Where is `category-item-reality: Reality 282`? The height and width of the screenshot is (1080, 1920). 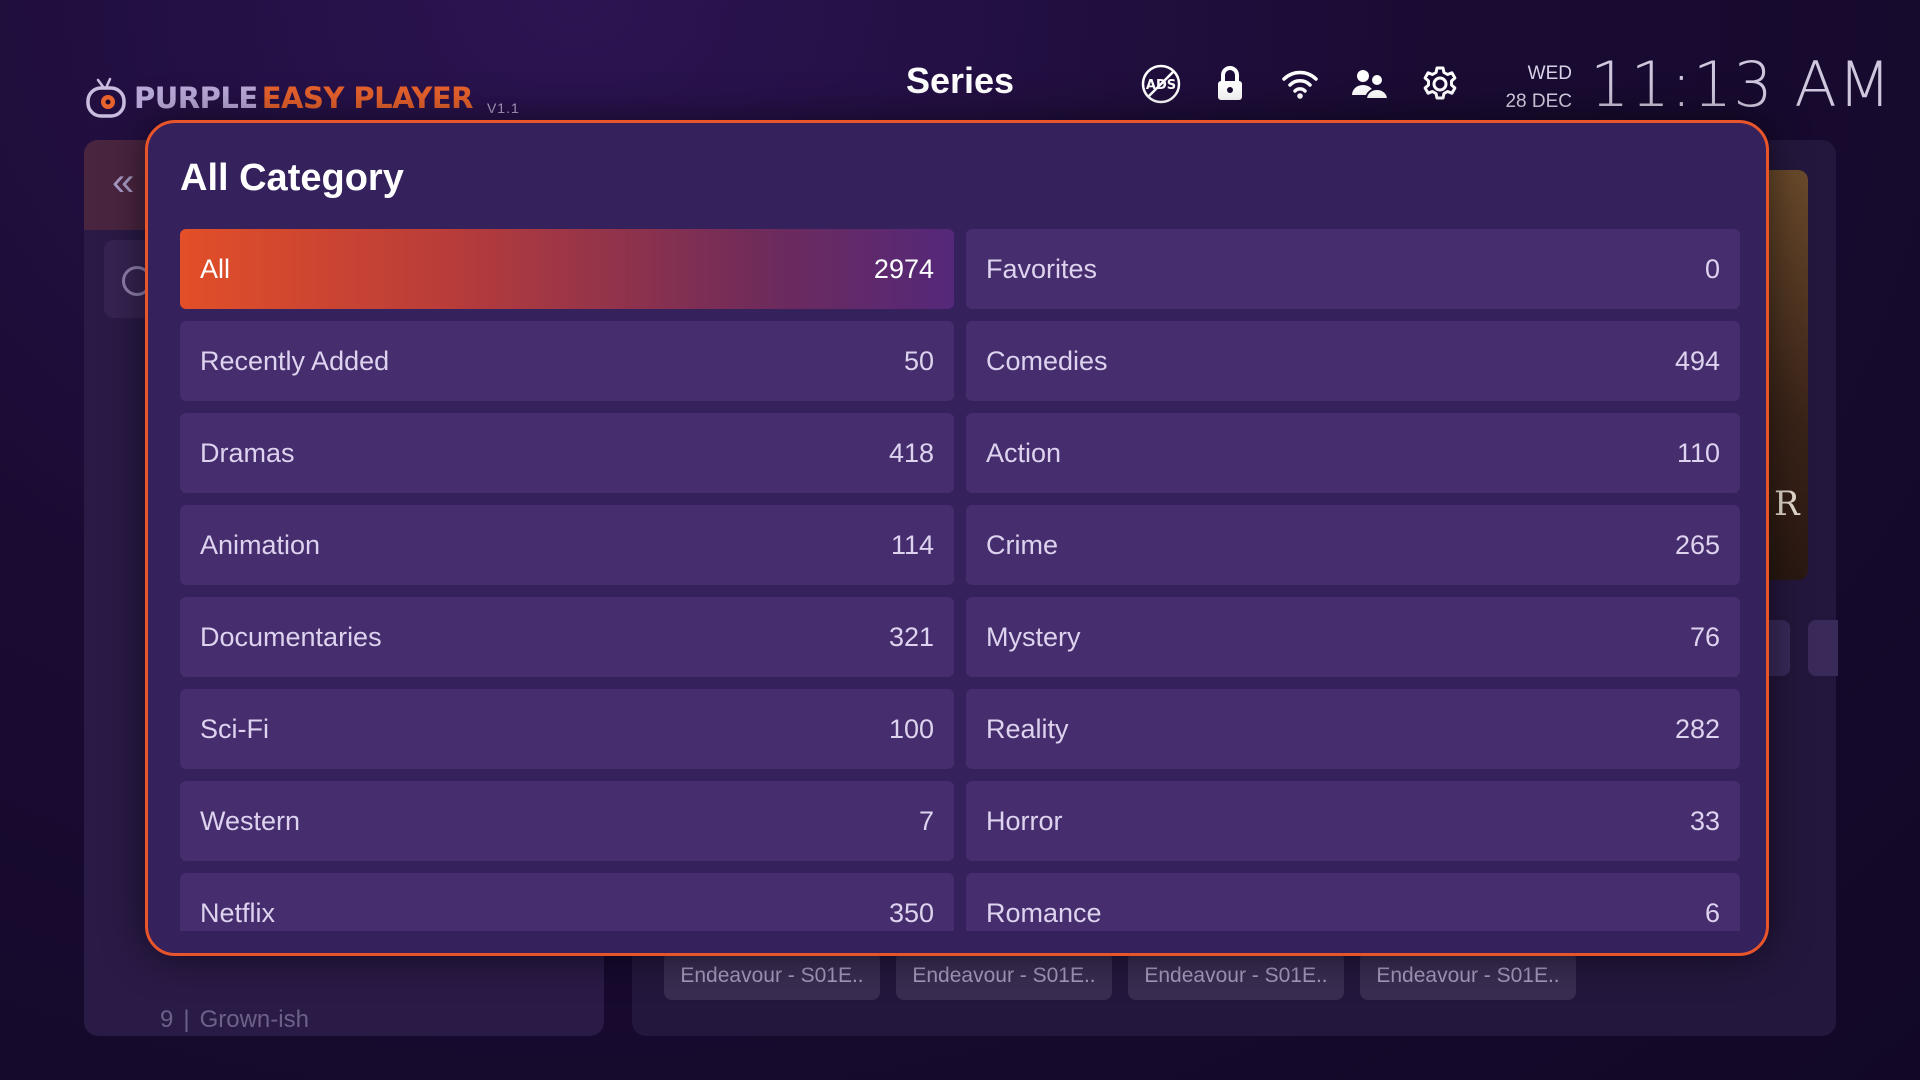
category-item-reality: Reality 282 is located at coordinates (1353, 729).